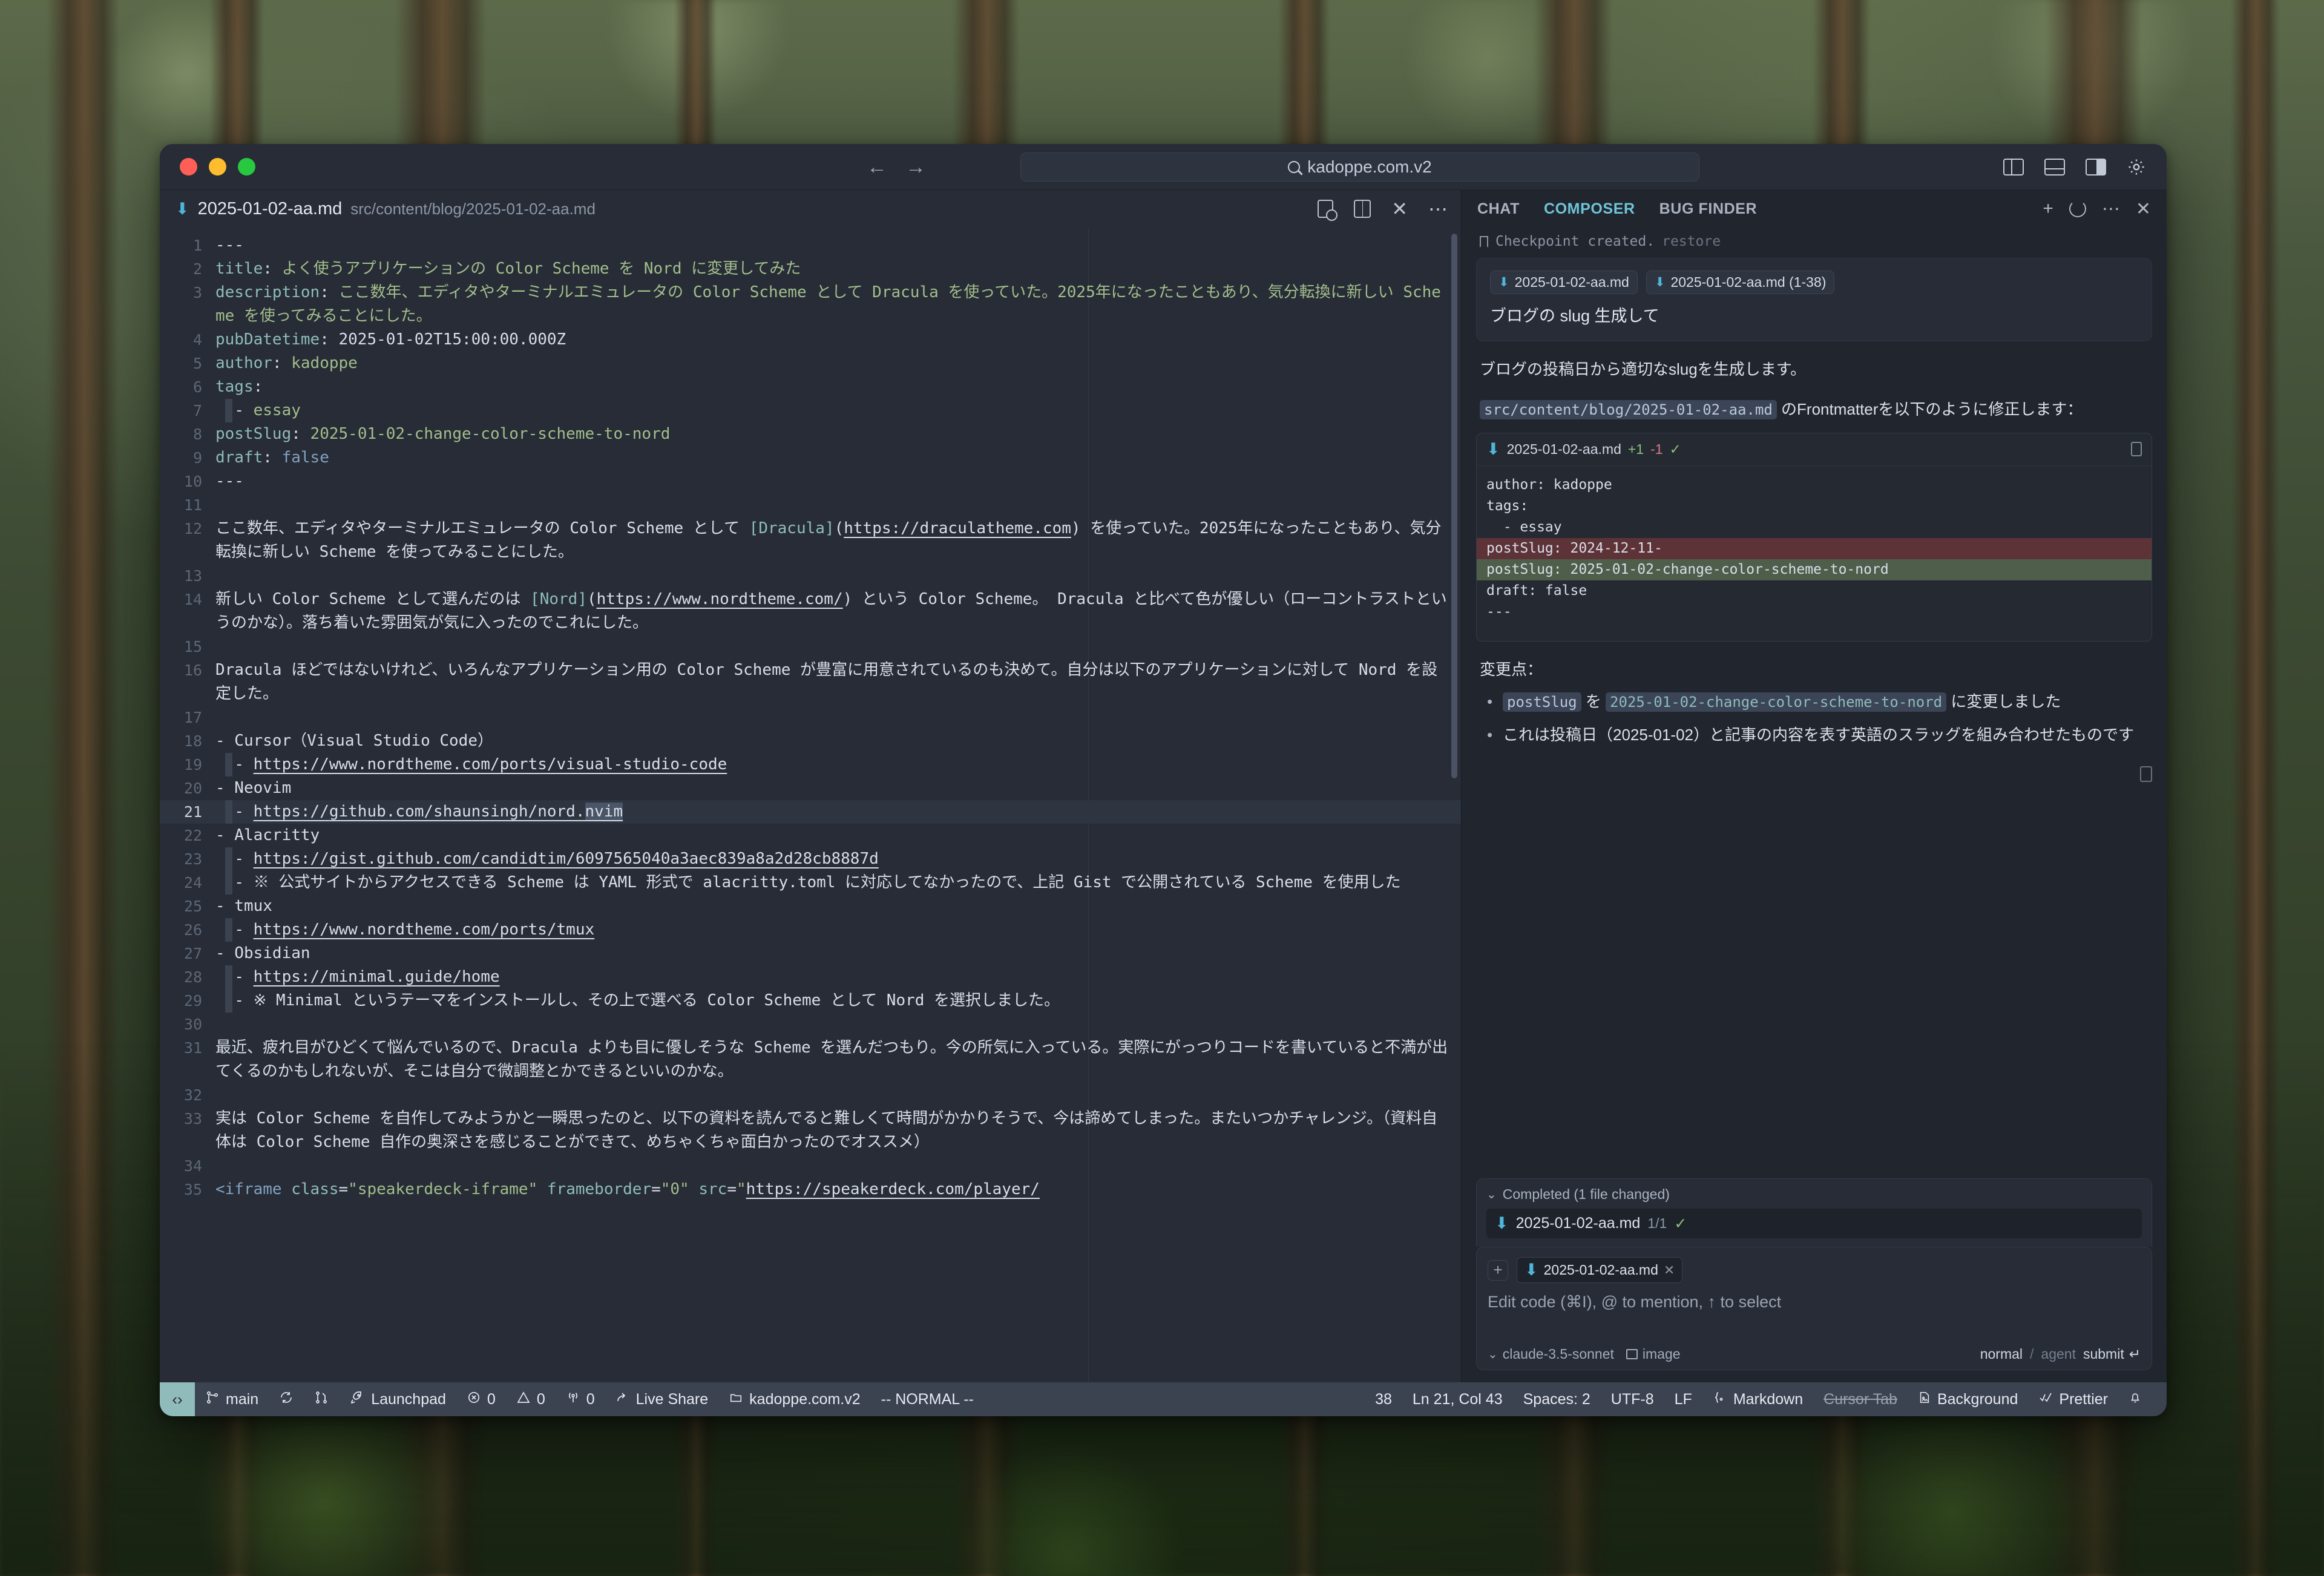 Image resolution: width=2324 pixels, height=1576 pixels. Describe the element at coordinates (811, 835) in the screenshot. I see `code-line: 22 - Alacritty` at that location.